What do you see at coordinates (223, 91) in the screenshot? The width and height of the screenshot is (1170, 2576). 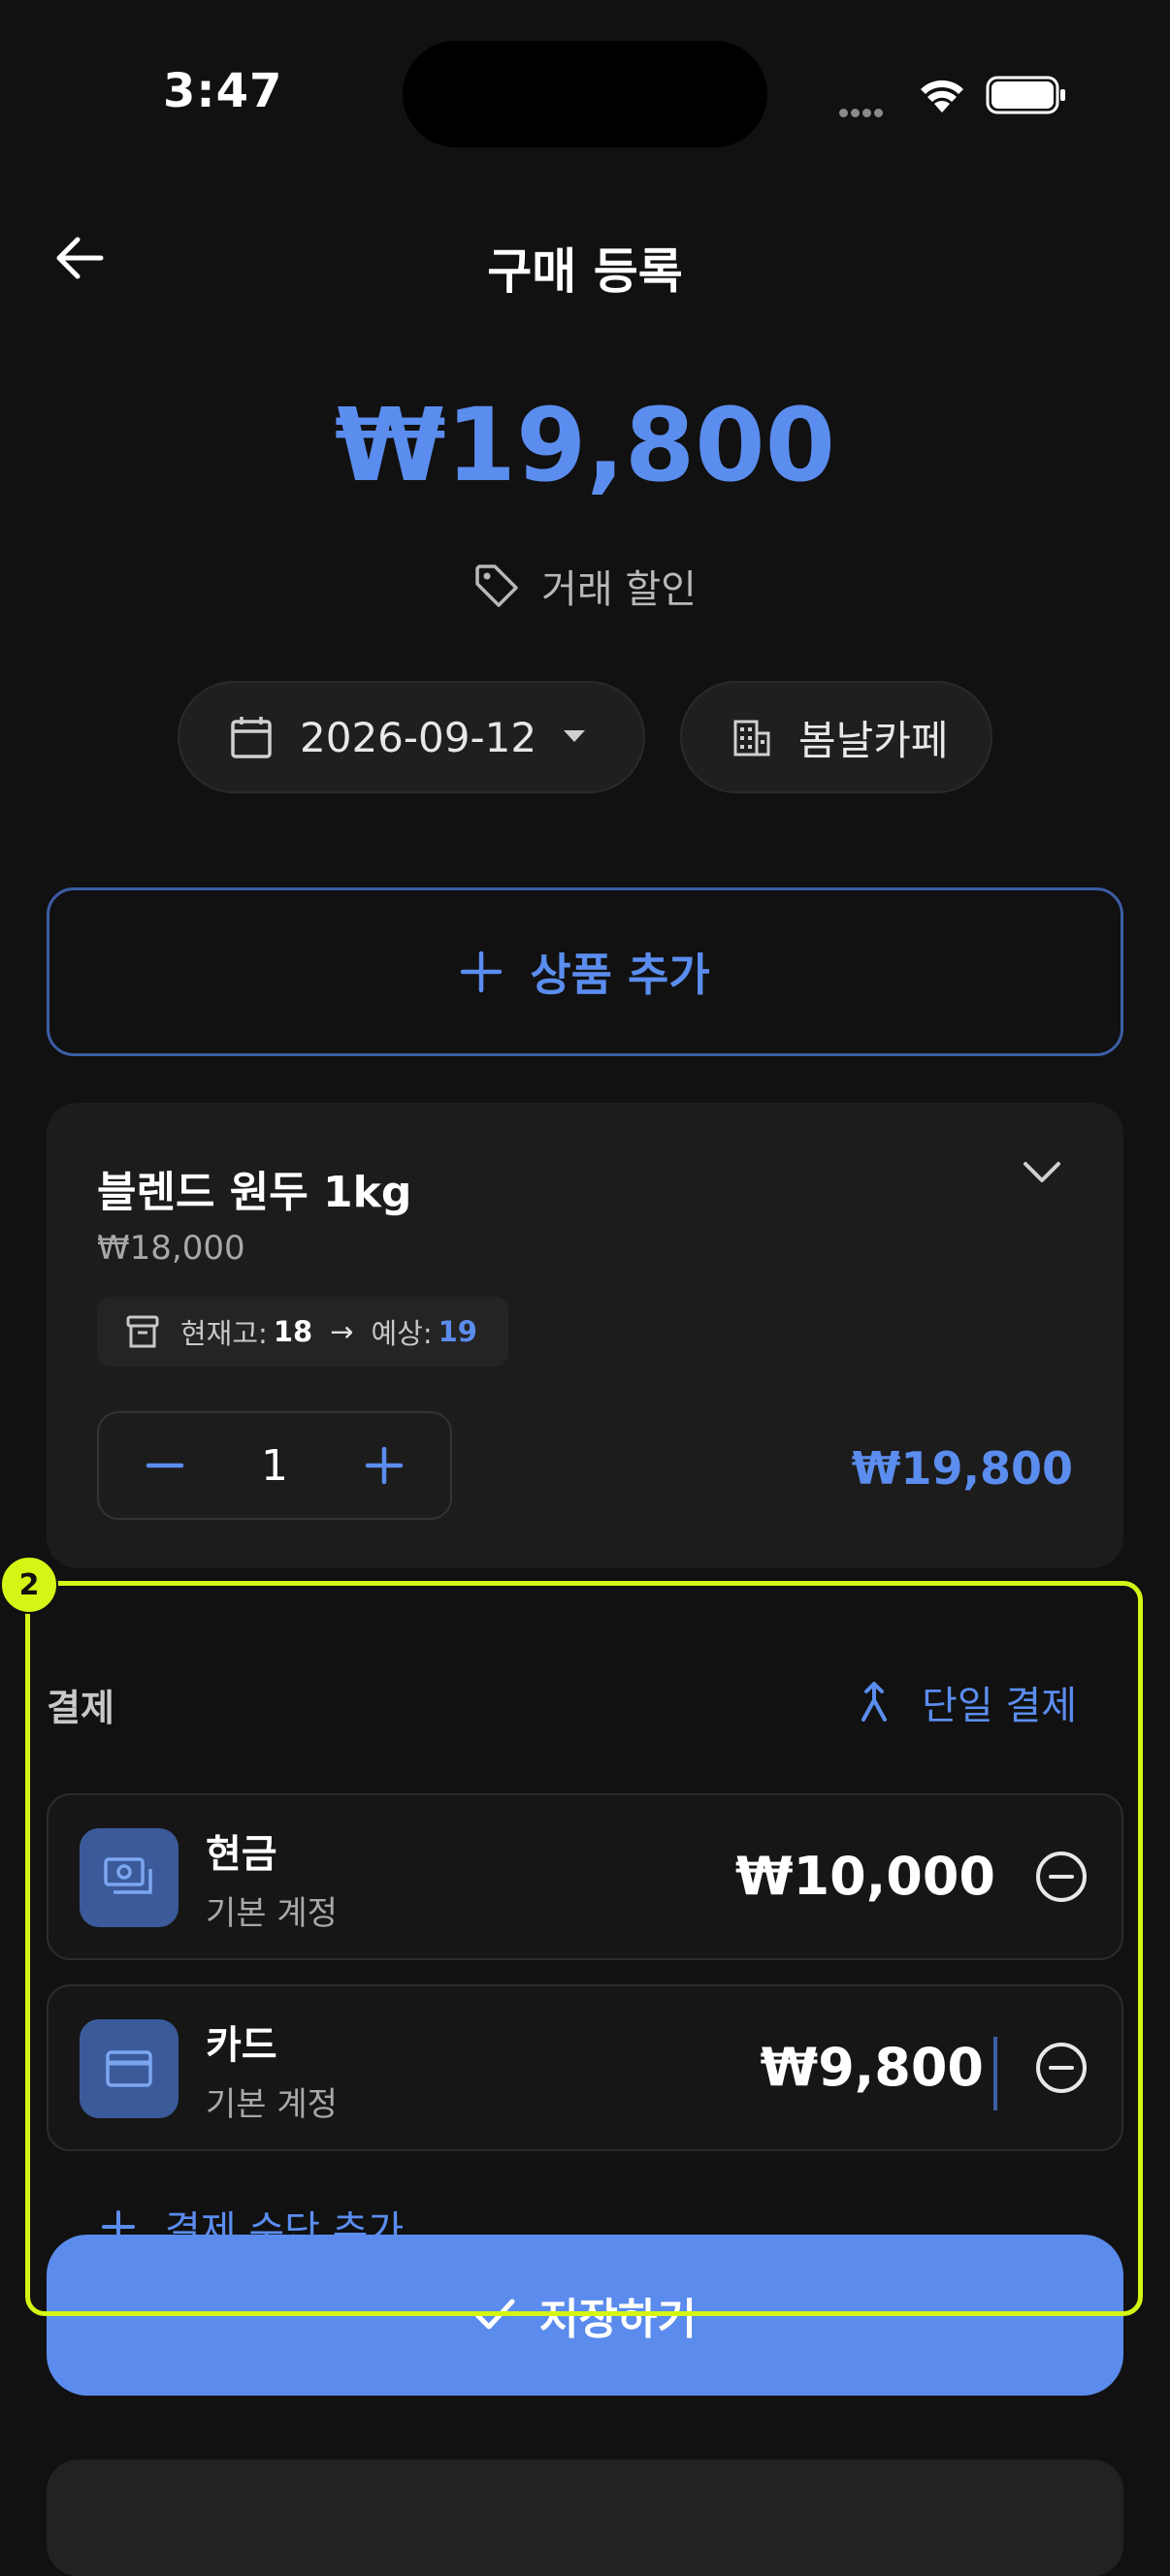 I see `status-time: 3:47` at bounding box center [223, 91].